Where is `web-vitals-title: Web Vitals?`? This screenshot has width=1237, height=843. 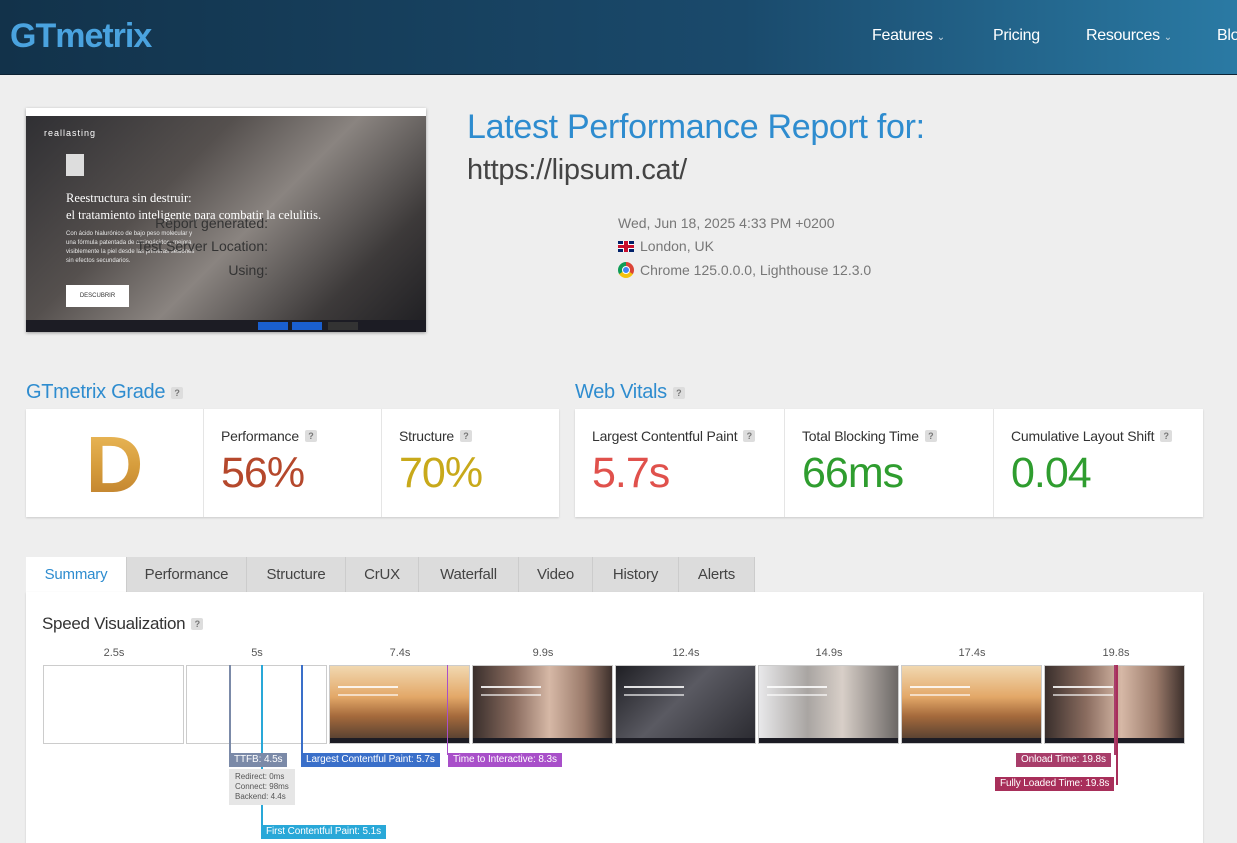 web-vitals-title: Web Vitals? is located at coordinates (630, 392).